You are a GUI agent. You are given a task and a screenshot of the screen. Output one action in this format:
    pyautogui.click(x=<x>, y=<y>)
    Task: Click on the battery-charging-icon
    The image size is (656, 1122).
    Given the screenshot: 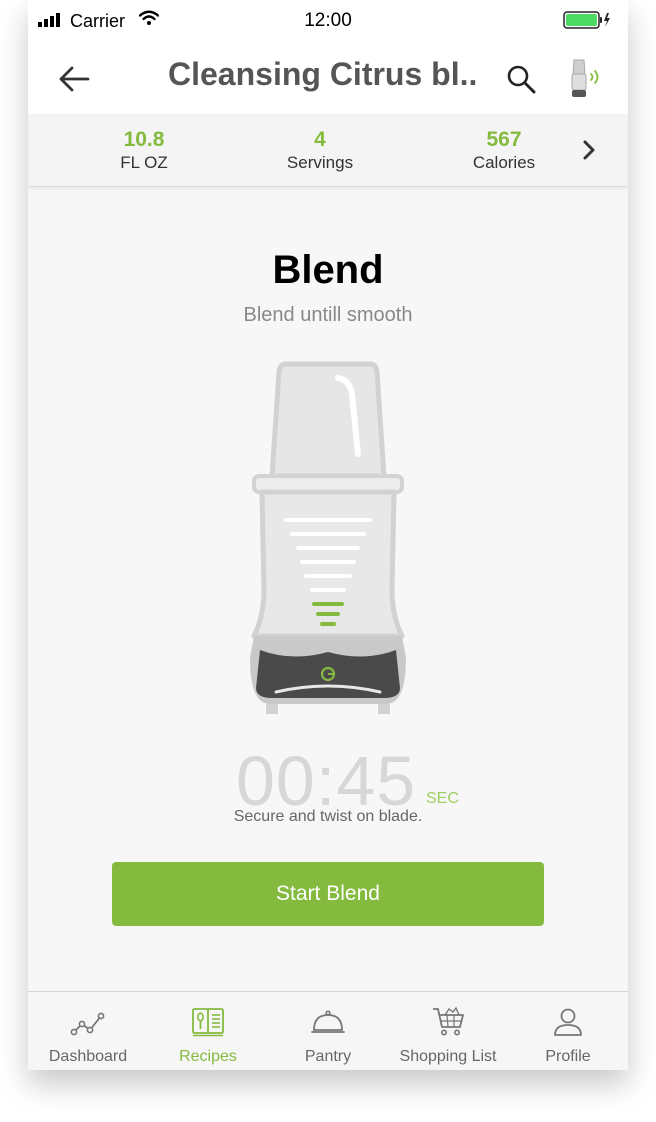 What is the action you would take?
    pyautogui.click(x=586, y=20)
    